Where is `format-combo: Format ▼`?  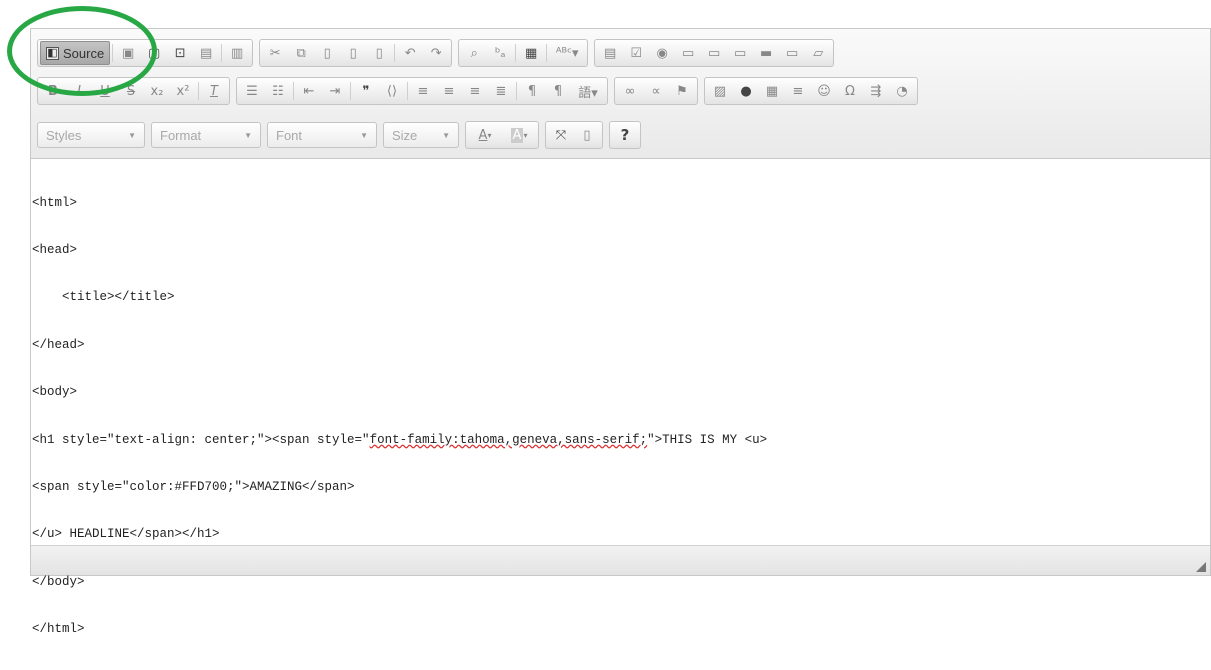
format-combo: Format ▼ is located at coordinates (206, 135).